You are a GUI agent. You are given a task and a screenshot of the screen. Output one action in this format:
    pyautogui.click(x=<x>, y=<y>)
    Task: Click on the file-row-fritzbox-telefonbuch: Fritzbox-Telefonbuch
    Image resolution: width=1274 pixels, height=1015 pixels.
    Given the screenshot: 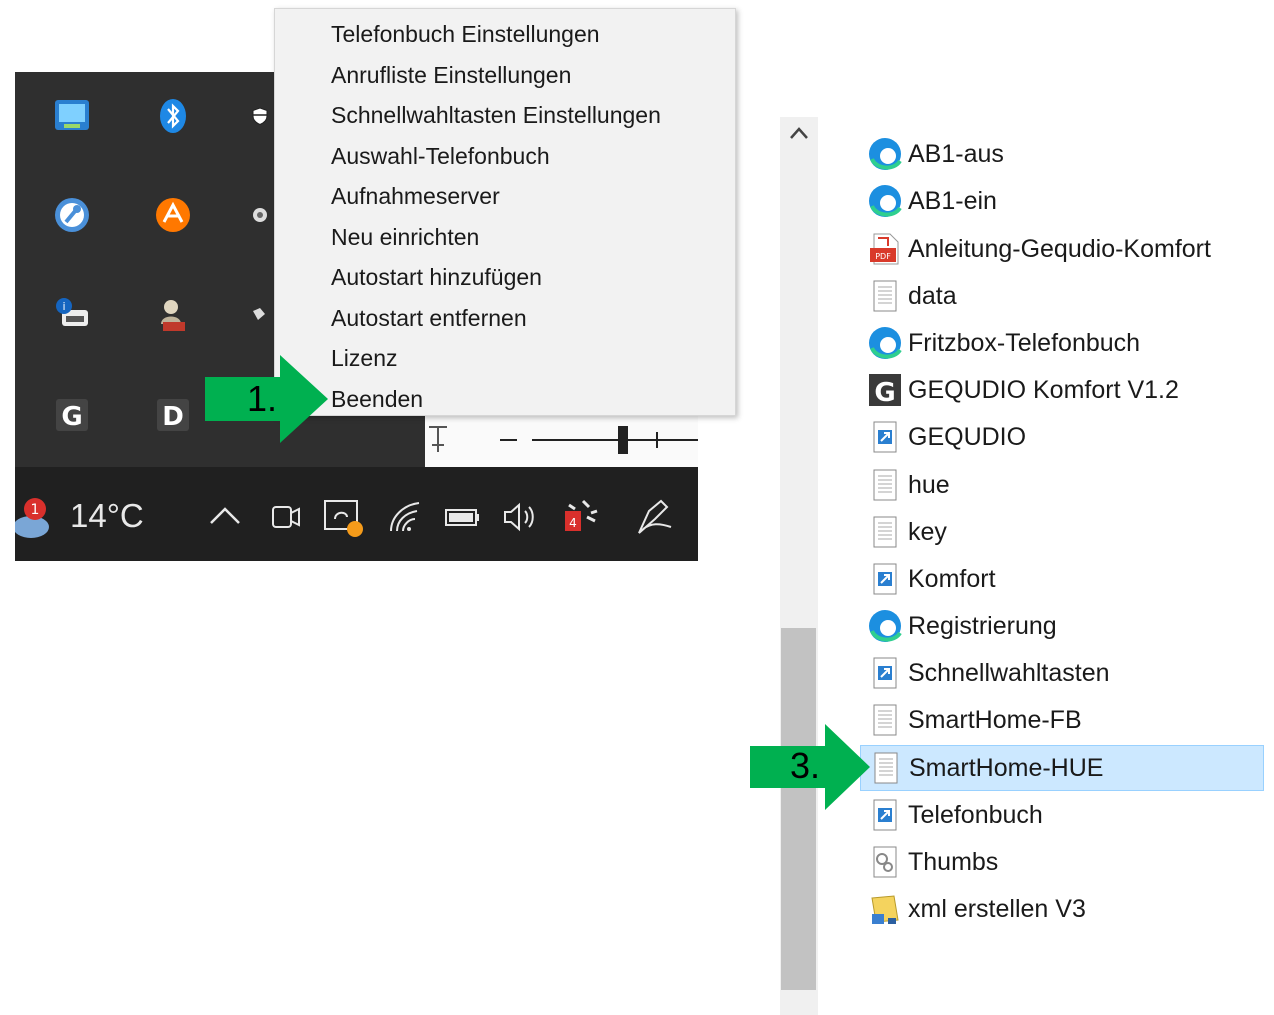 What is the action you would take?
    pyautogui.click(x=1061, y=343)
    